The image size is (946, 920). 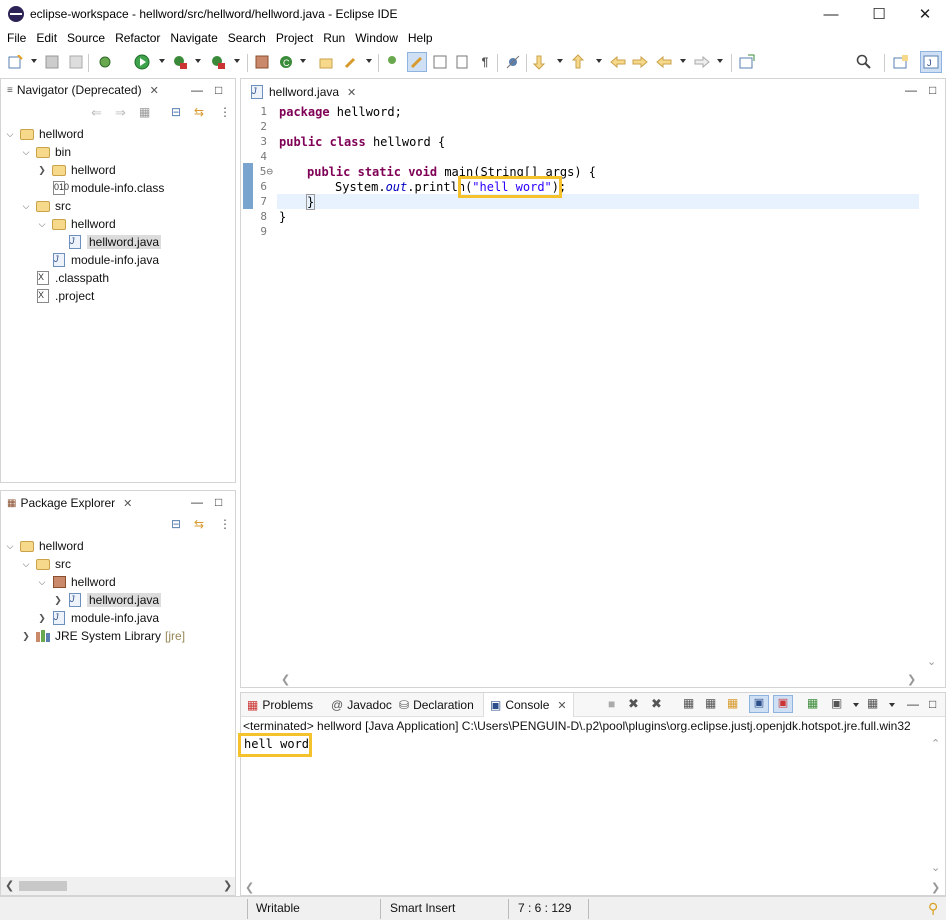 I want to click on tab-declaration: ⛁ Declaration, so click(x=436, y=705).